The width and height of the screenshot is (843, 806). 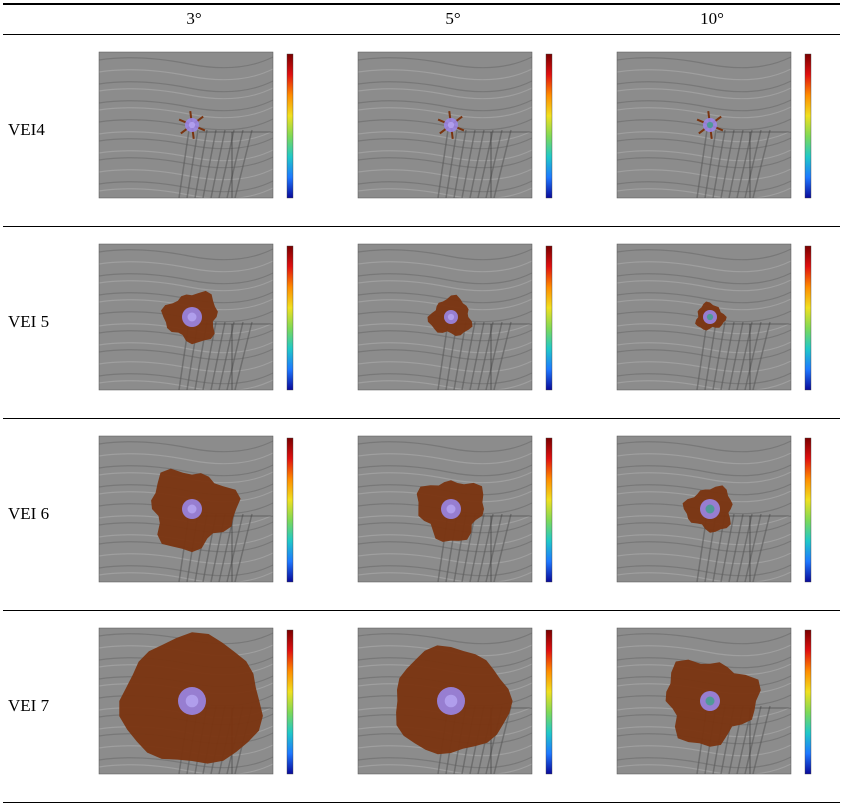 I want to click on map-vei7-3deg, so click(x=198, y=702).